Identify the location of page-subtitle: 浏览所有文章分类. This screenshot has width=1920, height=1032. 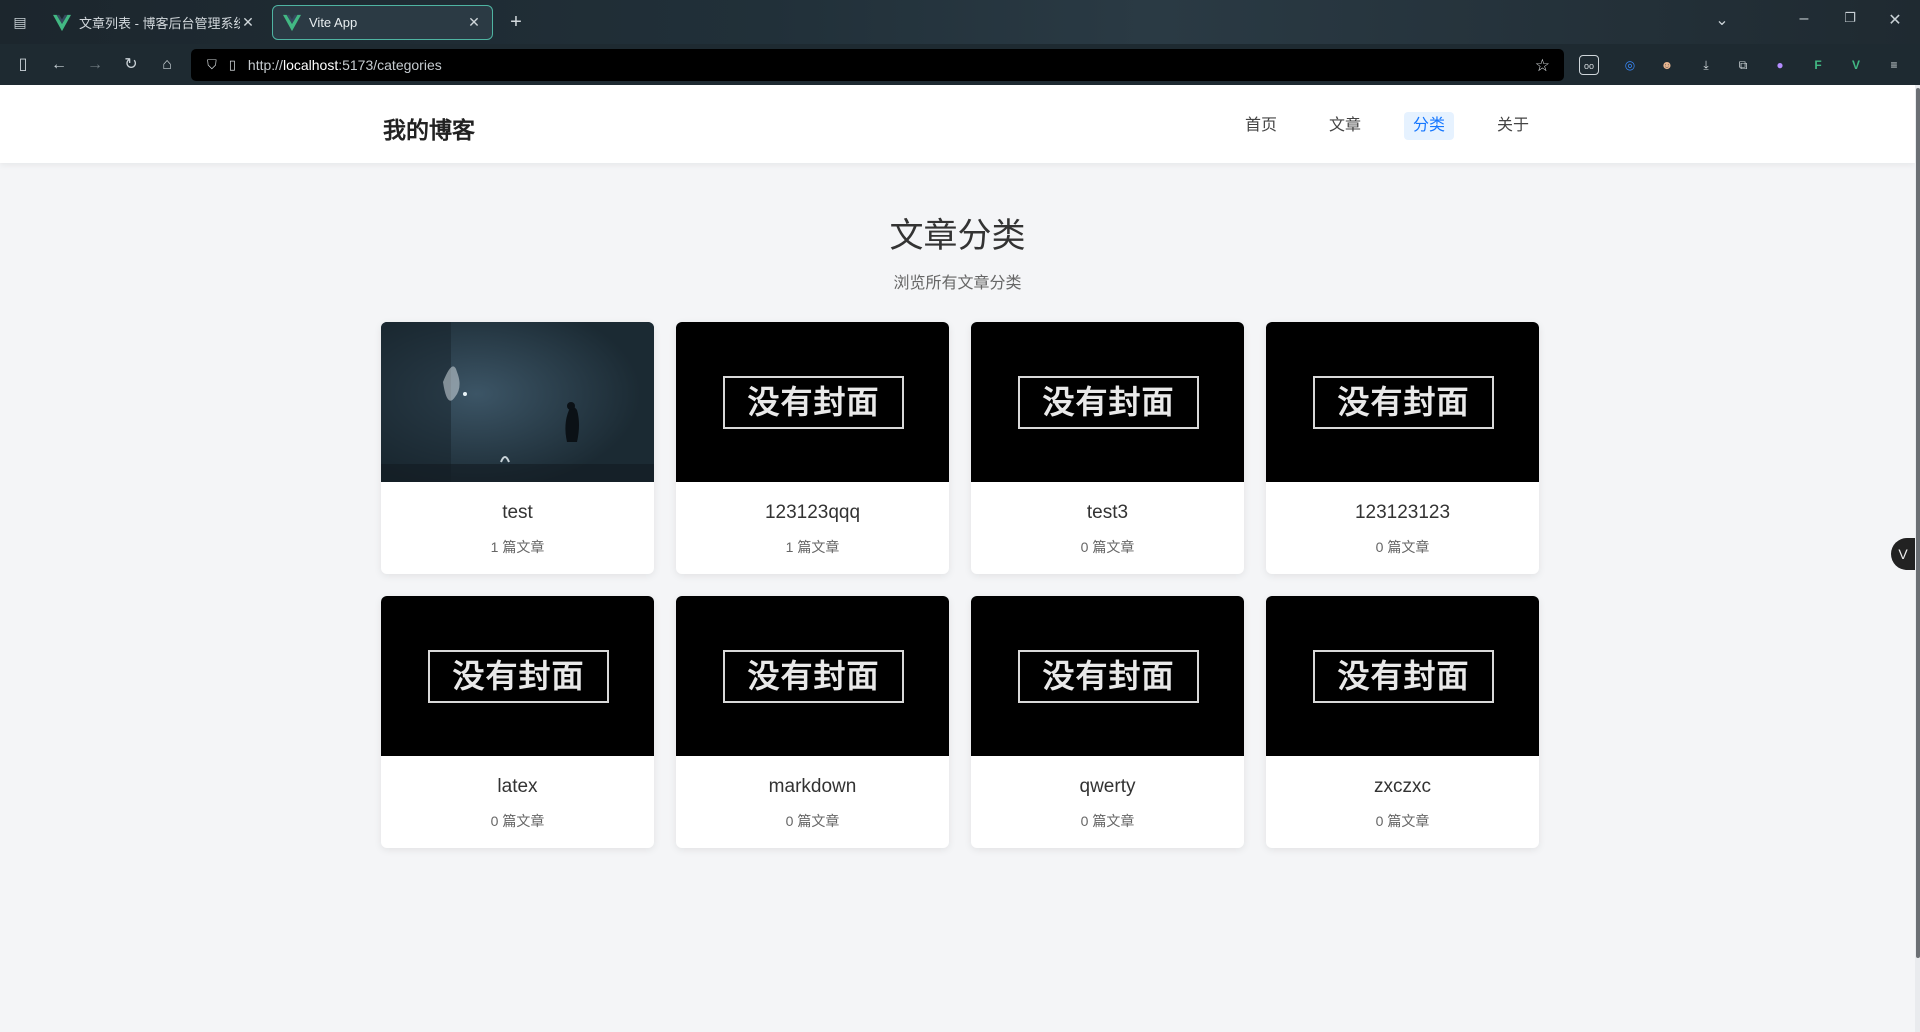
(957, 283).